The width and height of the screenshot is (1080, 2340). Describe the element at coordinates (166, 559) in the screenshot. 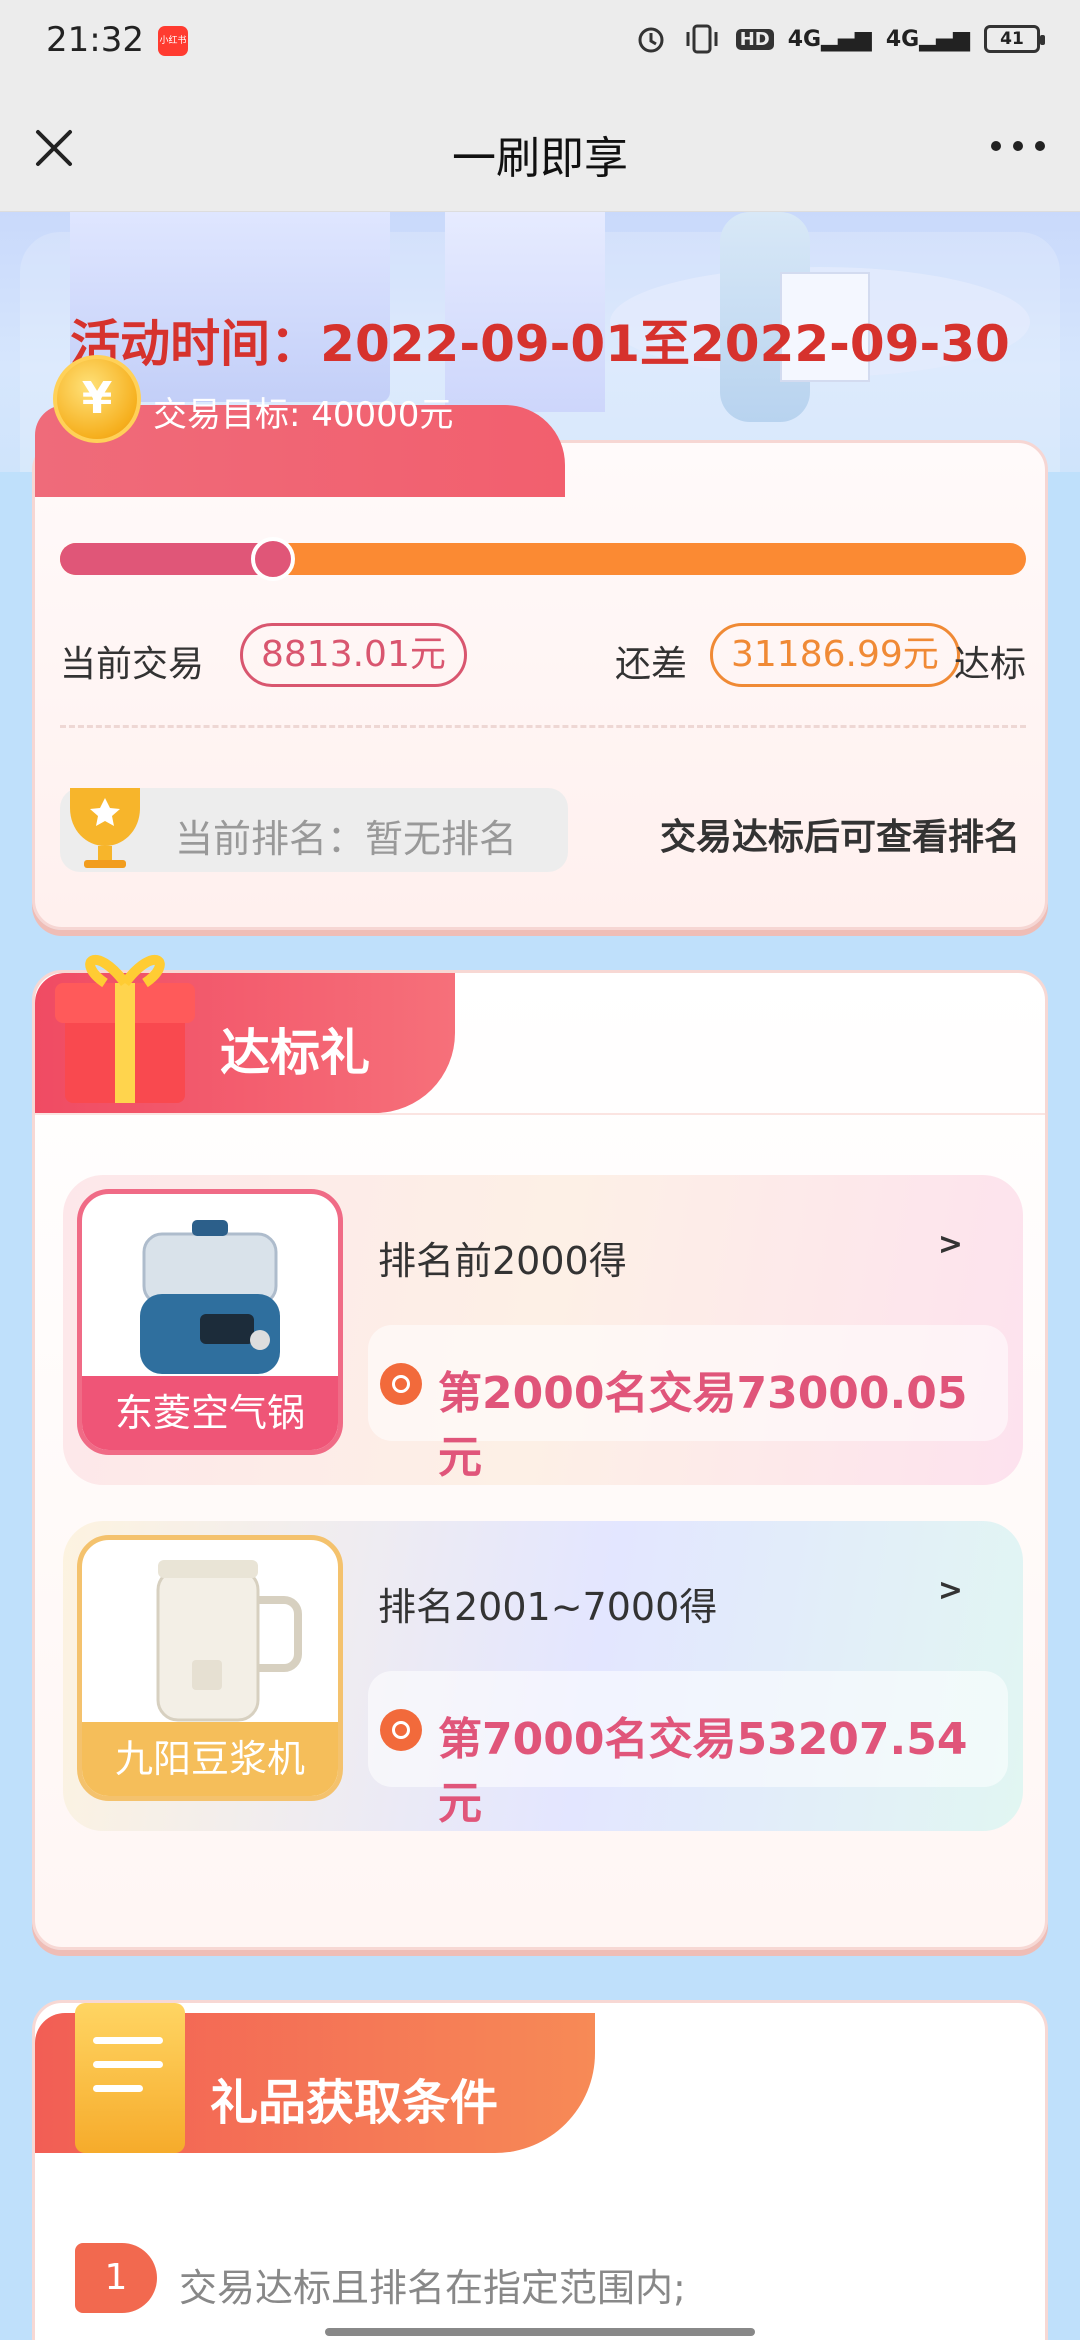

I see `progress-fill` at that location.